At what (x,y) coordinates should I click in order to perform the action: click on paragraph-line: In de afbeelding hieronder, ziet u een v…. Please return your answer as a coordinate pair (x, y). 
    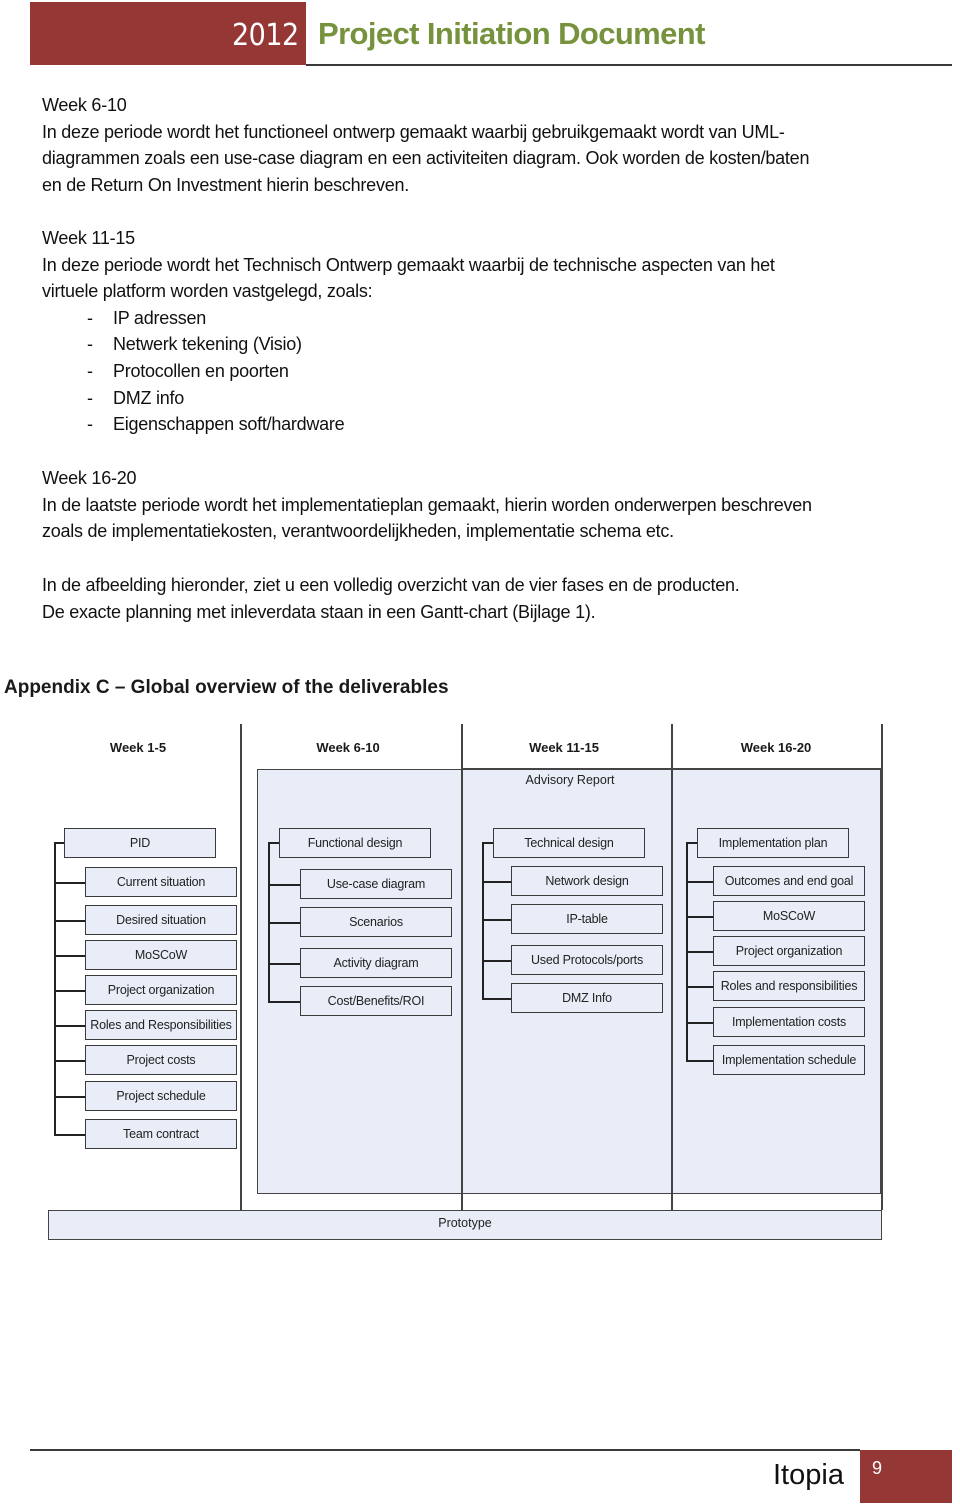
    Looking at the image, I should click on (391, 585).